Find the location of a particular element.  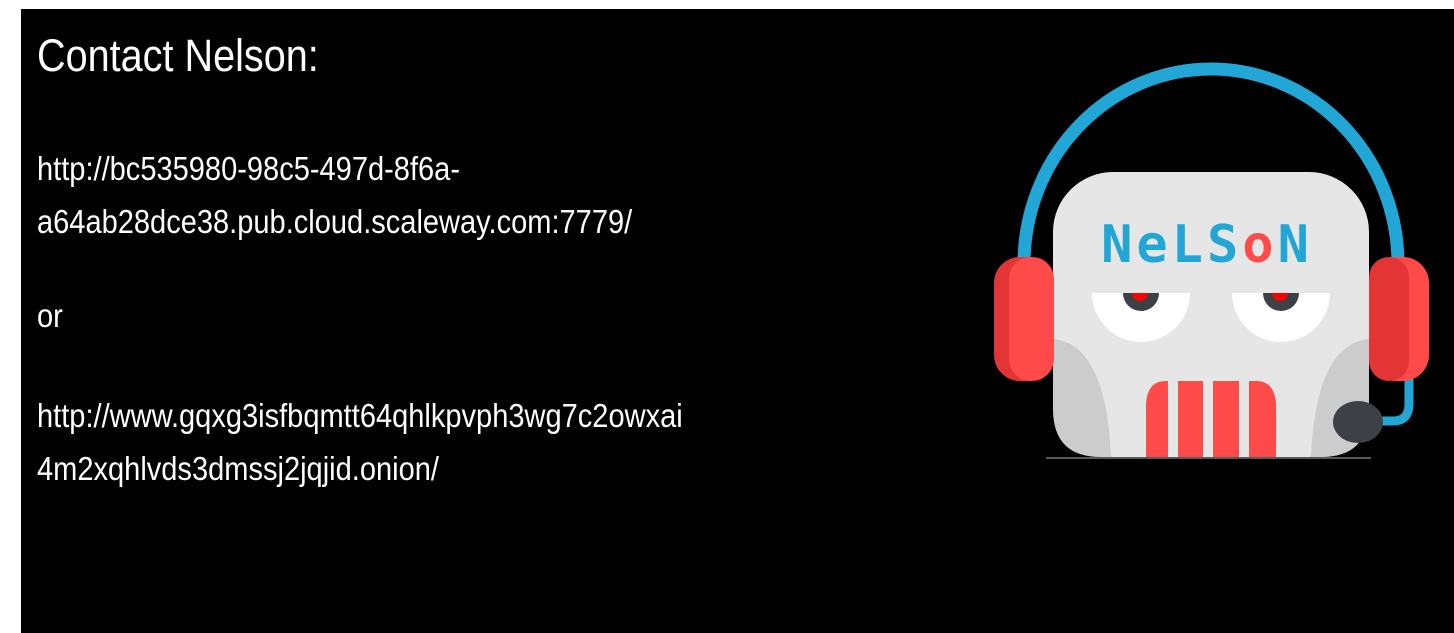

onion-url-line2: 4m2xqhlvds3dmssj2jqjid.onion/ is located at coordinates (238, 468).